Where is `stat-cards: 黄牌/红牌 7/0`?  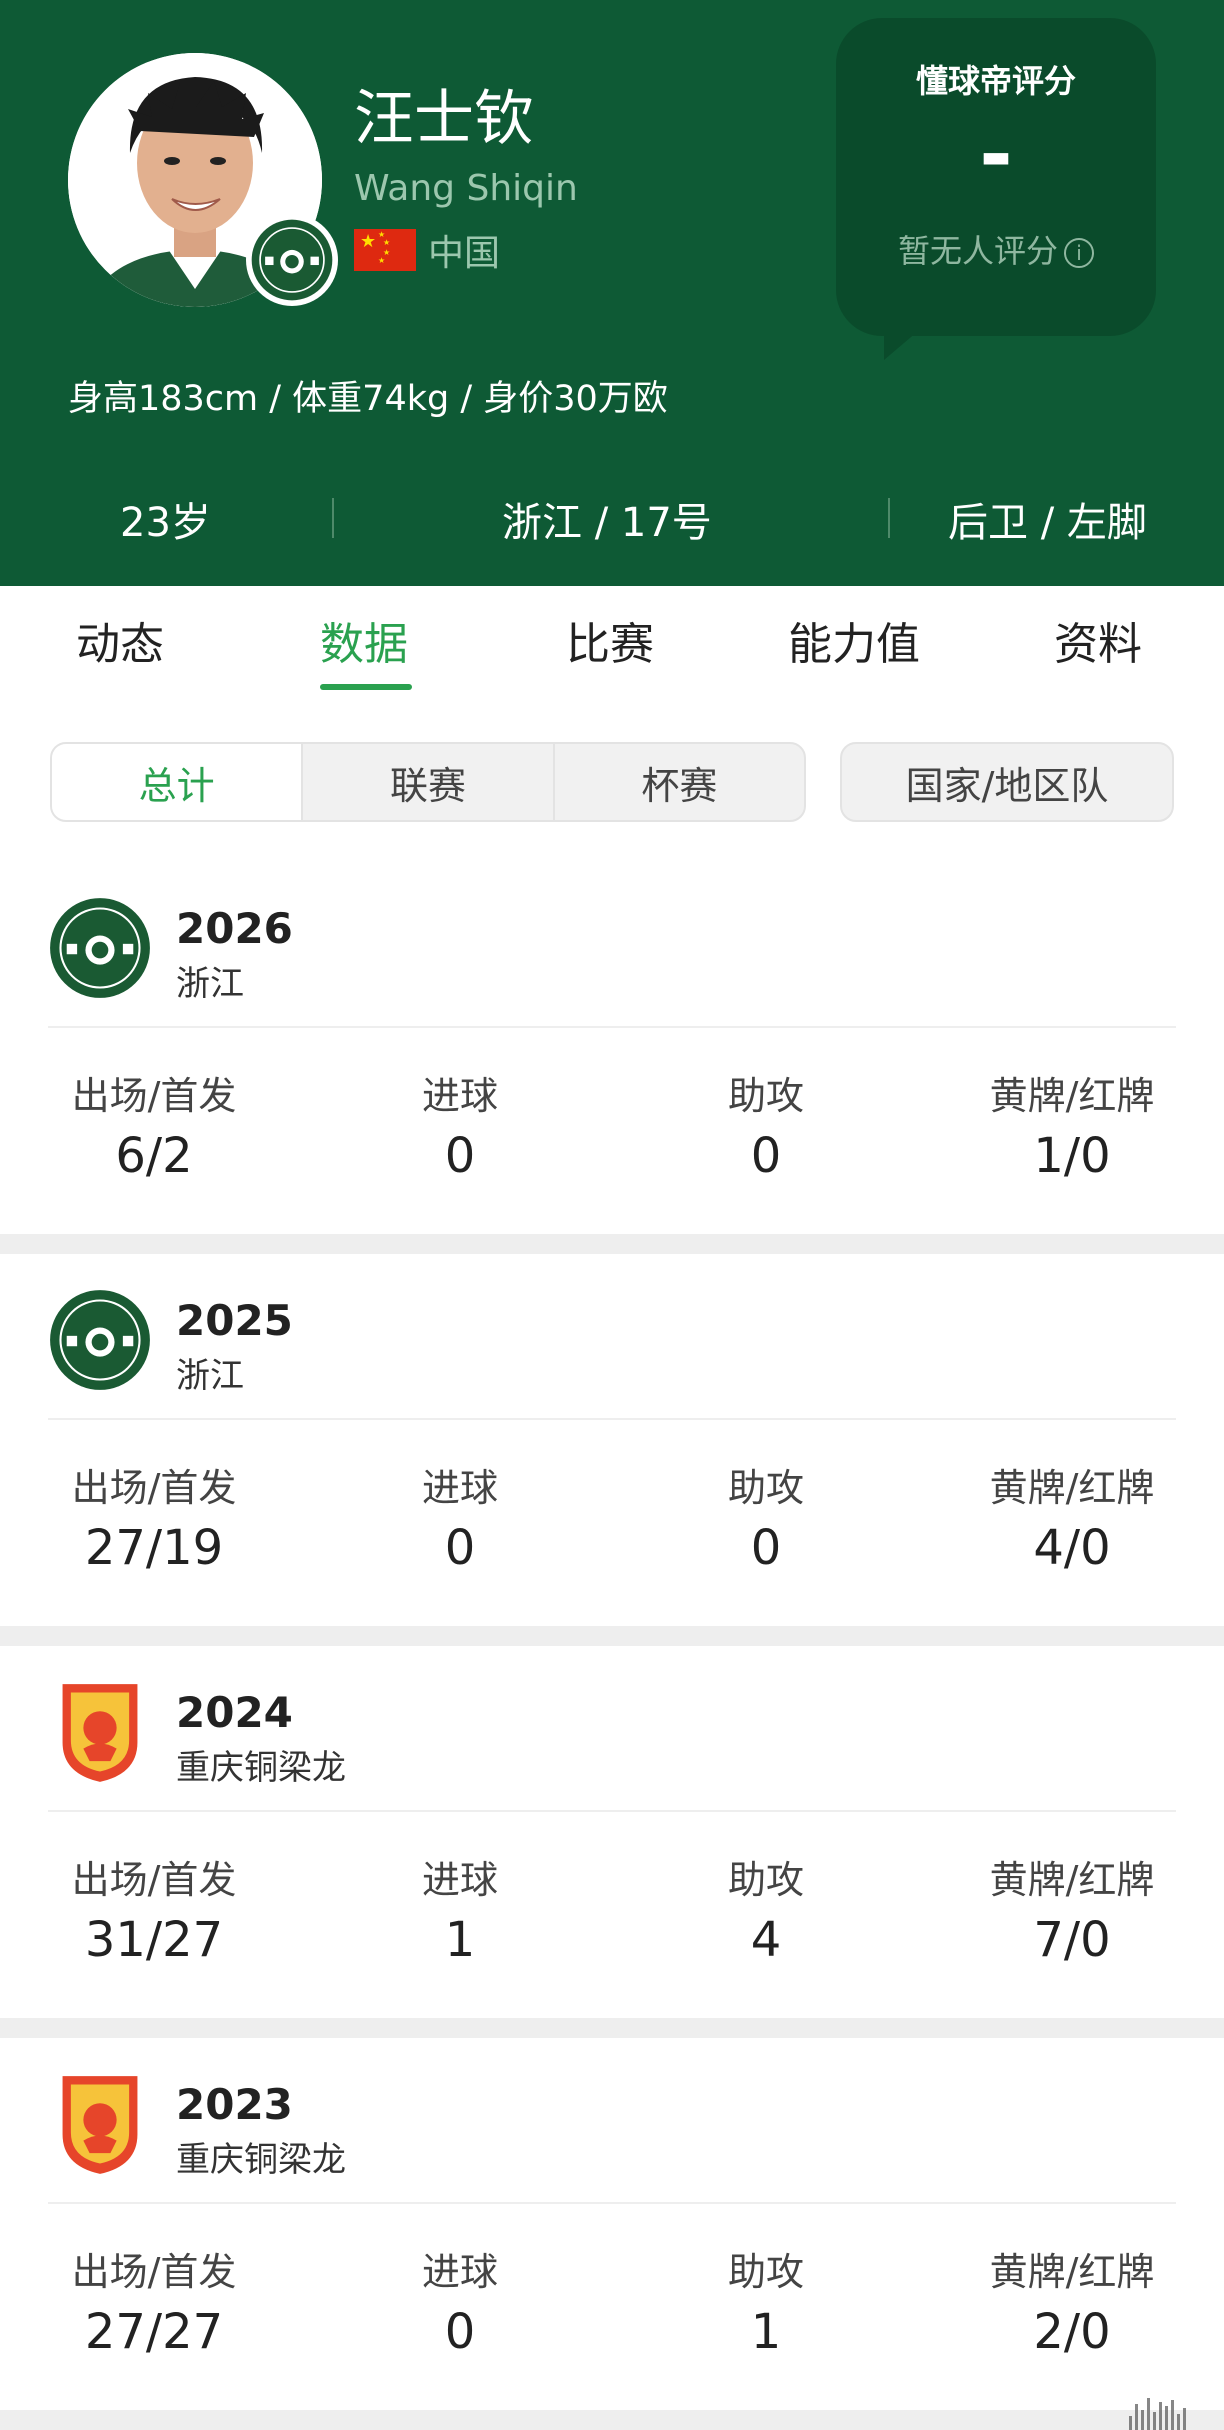
stat-cards: 黄牌/红牌 7/0 is located at coordinates (1072, 1914).